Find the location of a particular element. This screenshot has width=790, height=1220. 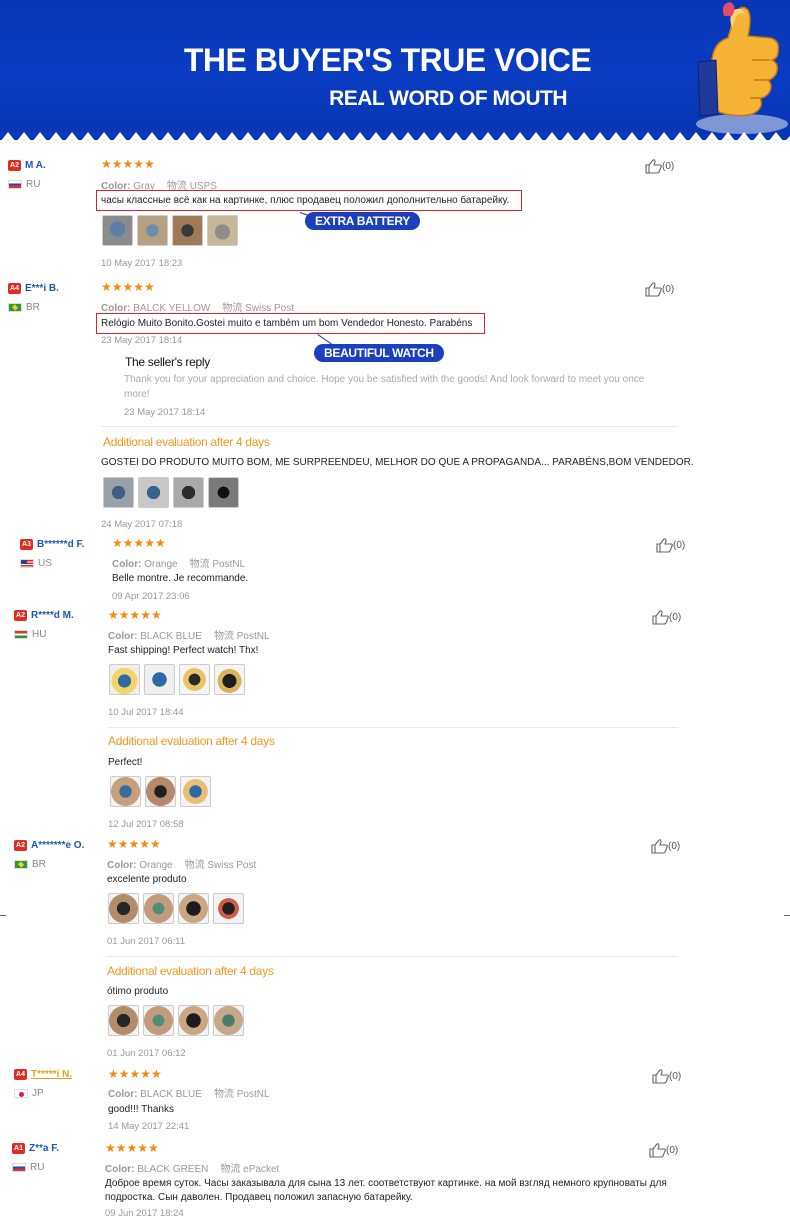

seller-reply-date: 23 May 2017 18:14 is located at coordinates (165, 412).